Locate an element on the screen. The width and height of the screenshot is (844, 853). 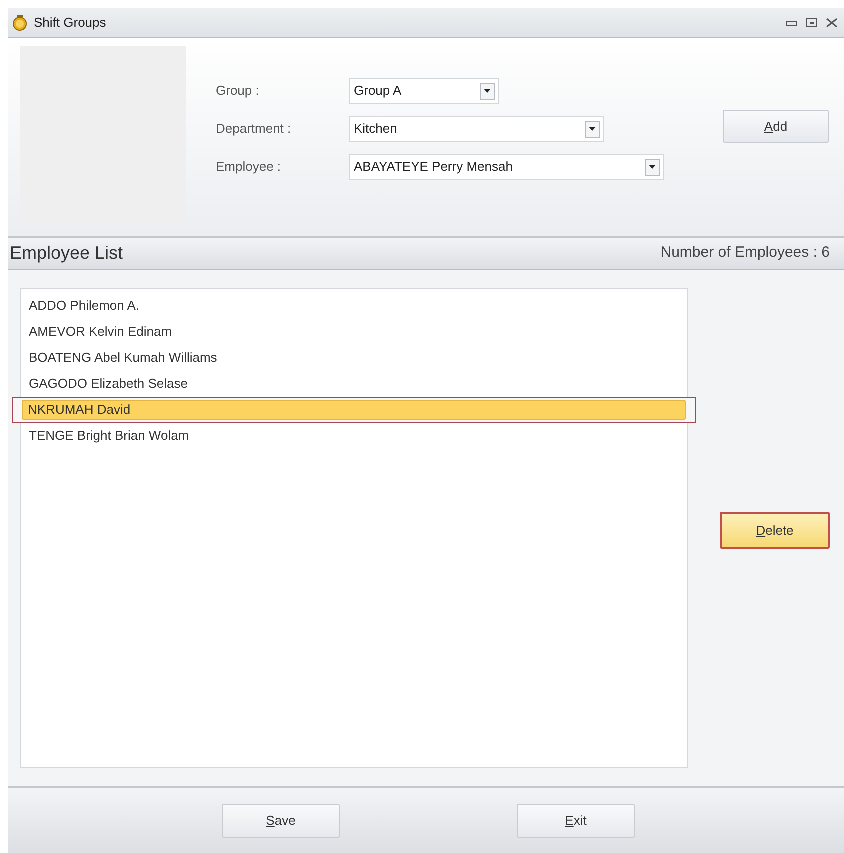
list-item: GAGODO Elizabeth Selase is located at coordinates (354, 384).